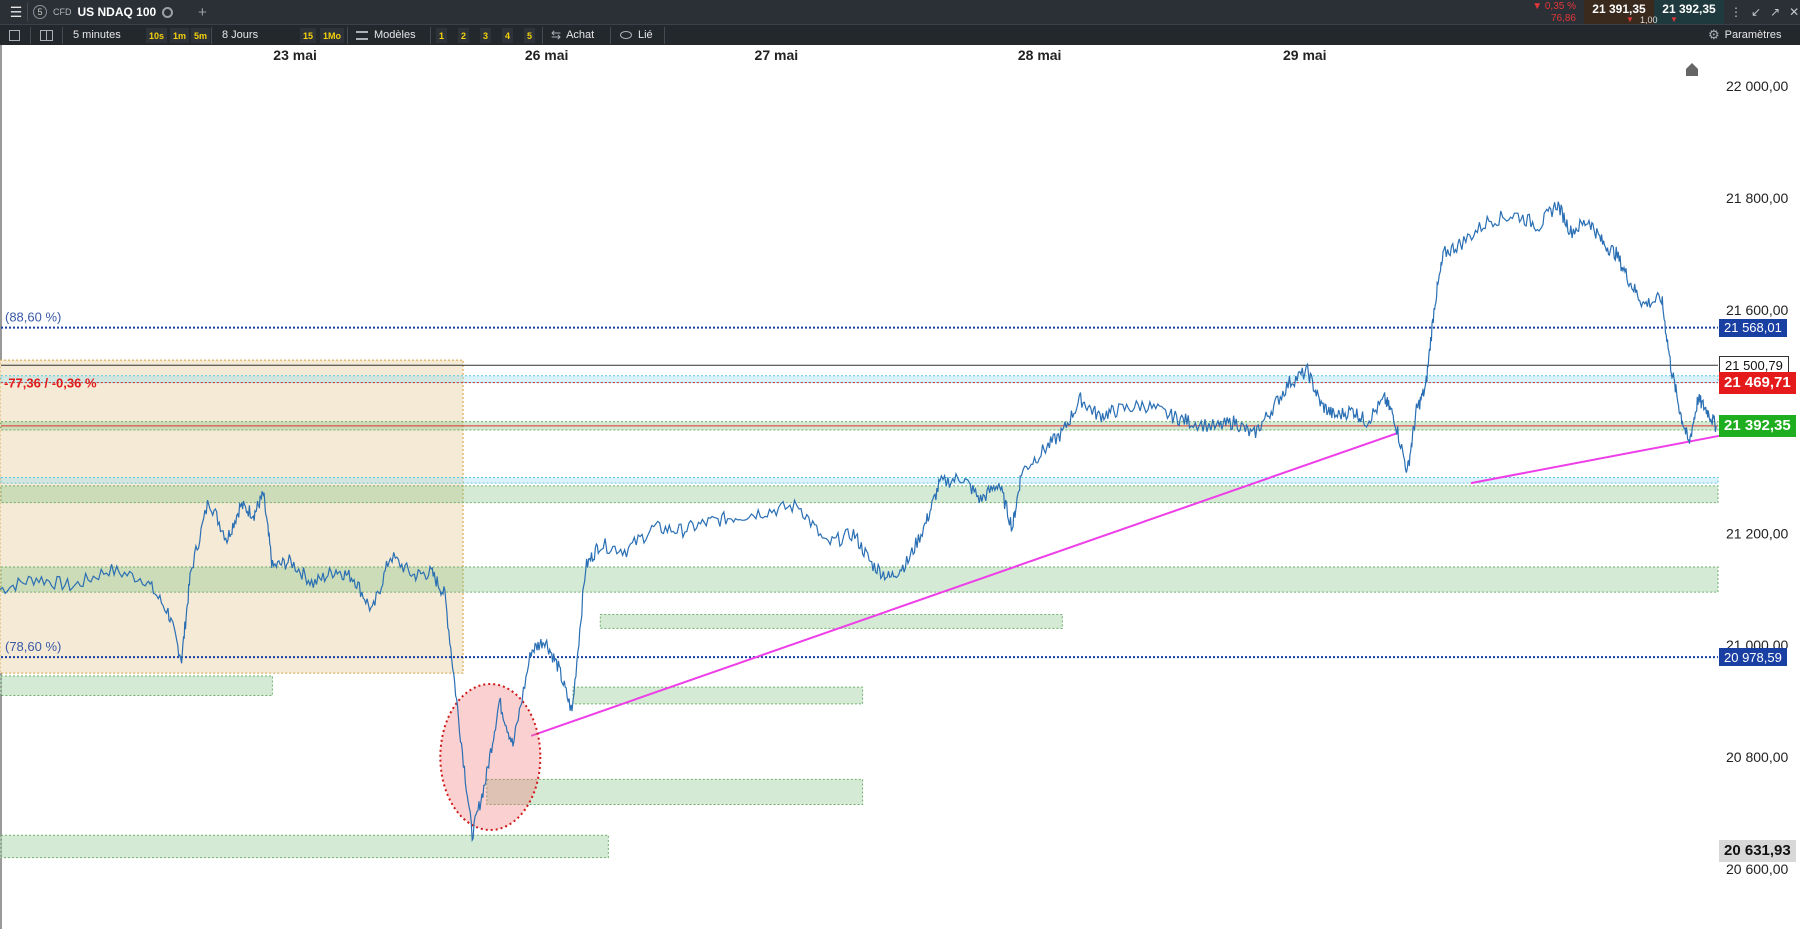 The image size is (1800, 929). What do you see at coordinates (1794, 12) in the screenshot?
I see `close-icon: ✕` at bounding box center [1794, 12].